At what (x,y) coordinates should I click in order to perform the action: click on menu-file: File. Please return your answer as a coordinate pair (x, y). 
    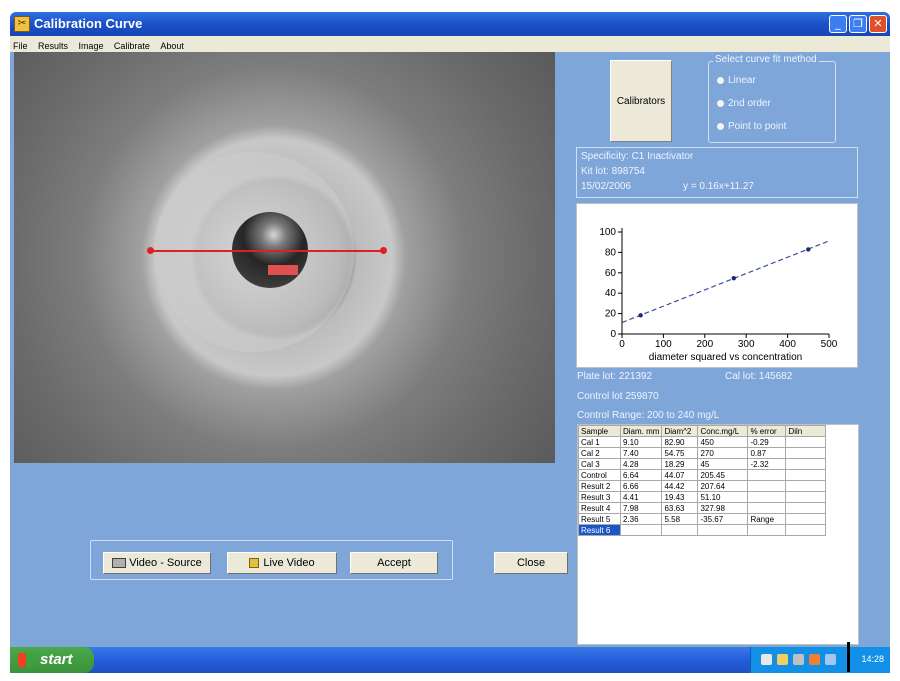
    Looking at the image, I should click on (20, 46).